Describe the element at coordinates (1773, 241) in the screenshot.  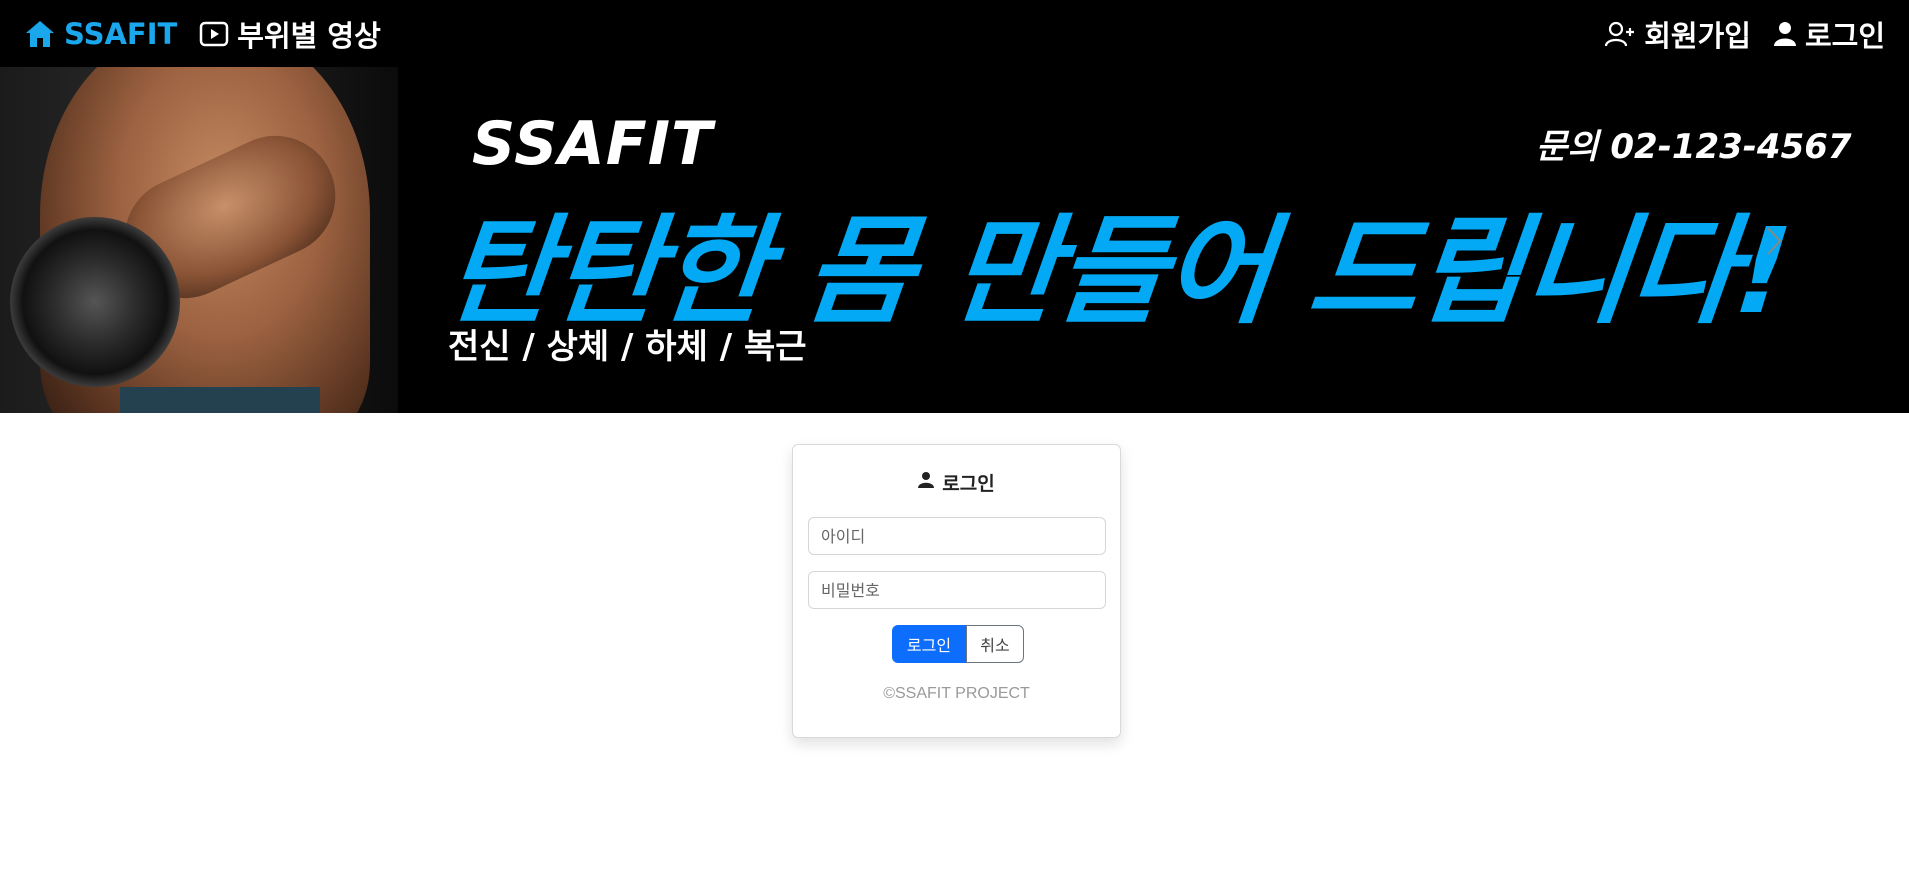
I see `chevron-right-icon` at that location.